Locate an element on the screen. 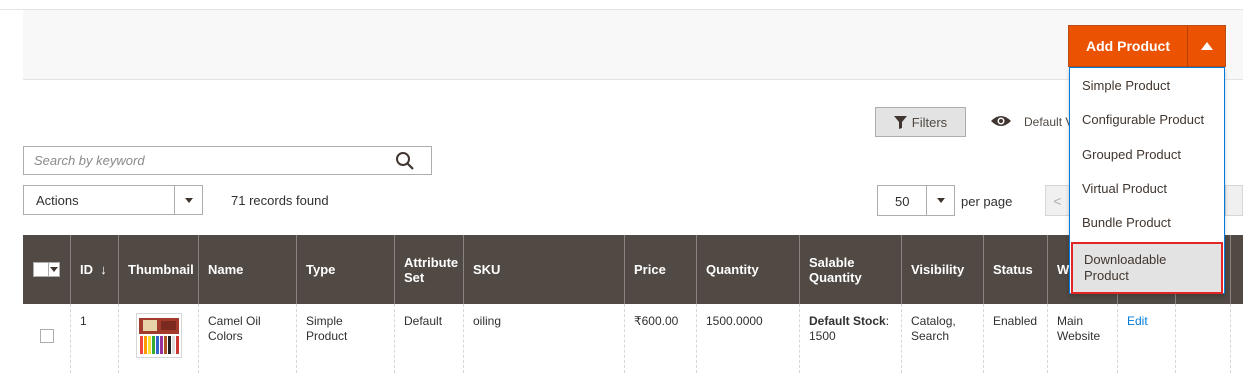  actions-dropdown-arrow is located at coordinates (188, 200).